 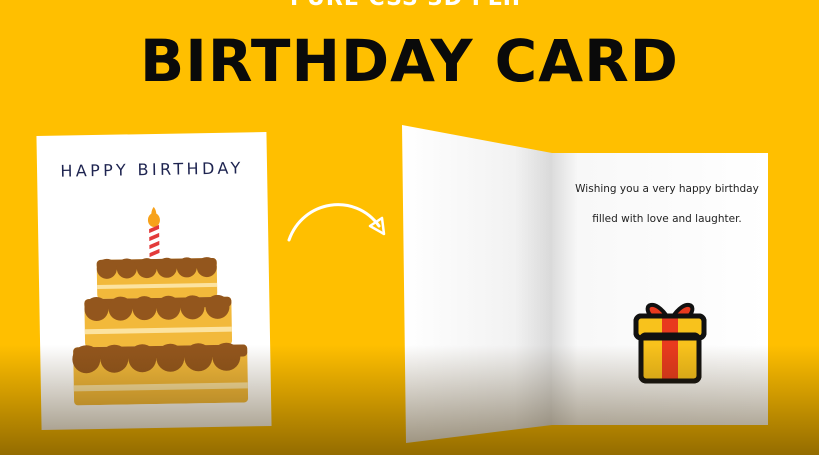 I want to click on gift-box-icon, so click(x=670, y=343).